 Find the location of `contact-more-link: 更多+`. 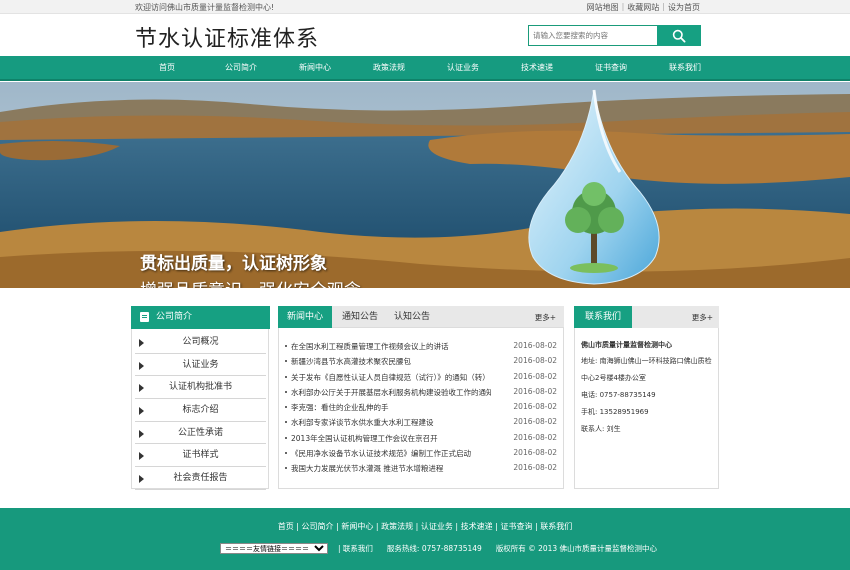

contact-more-link: 更多+ is located at coordinates (702, 317).